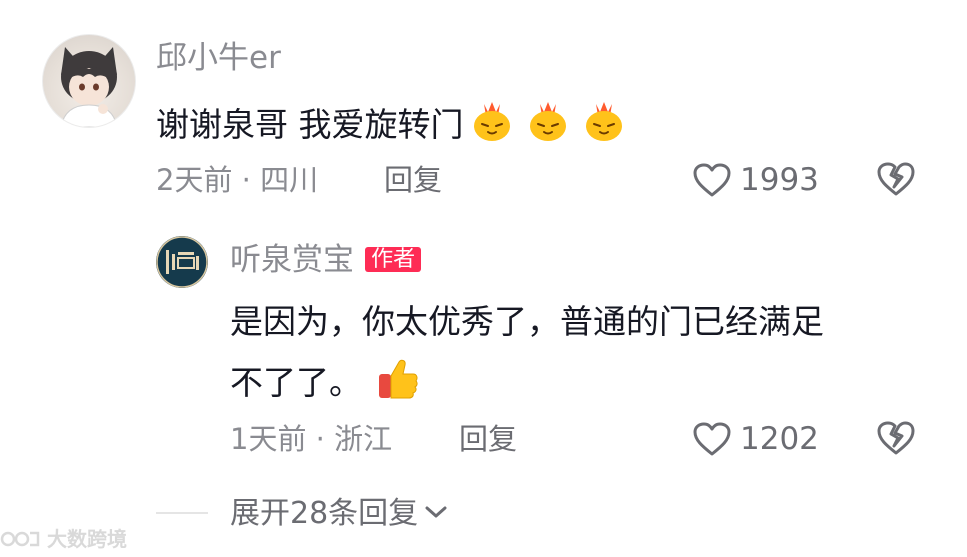 The width and height of the screenshot is (967, 557). What do you see at coordinates (488, 439) in the screenshot?
I see `reply-reply-button: 回复` at bounding box center [488, 439].